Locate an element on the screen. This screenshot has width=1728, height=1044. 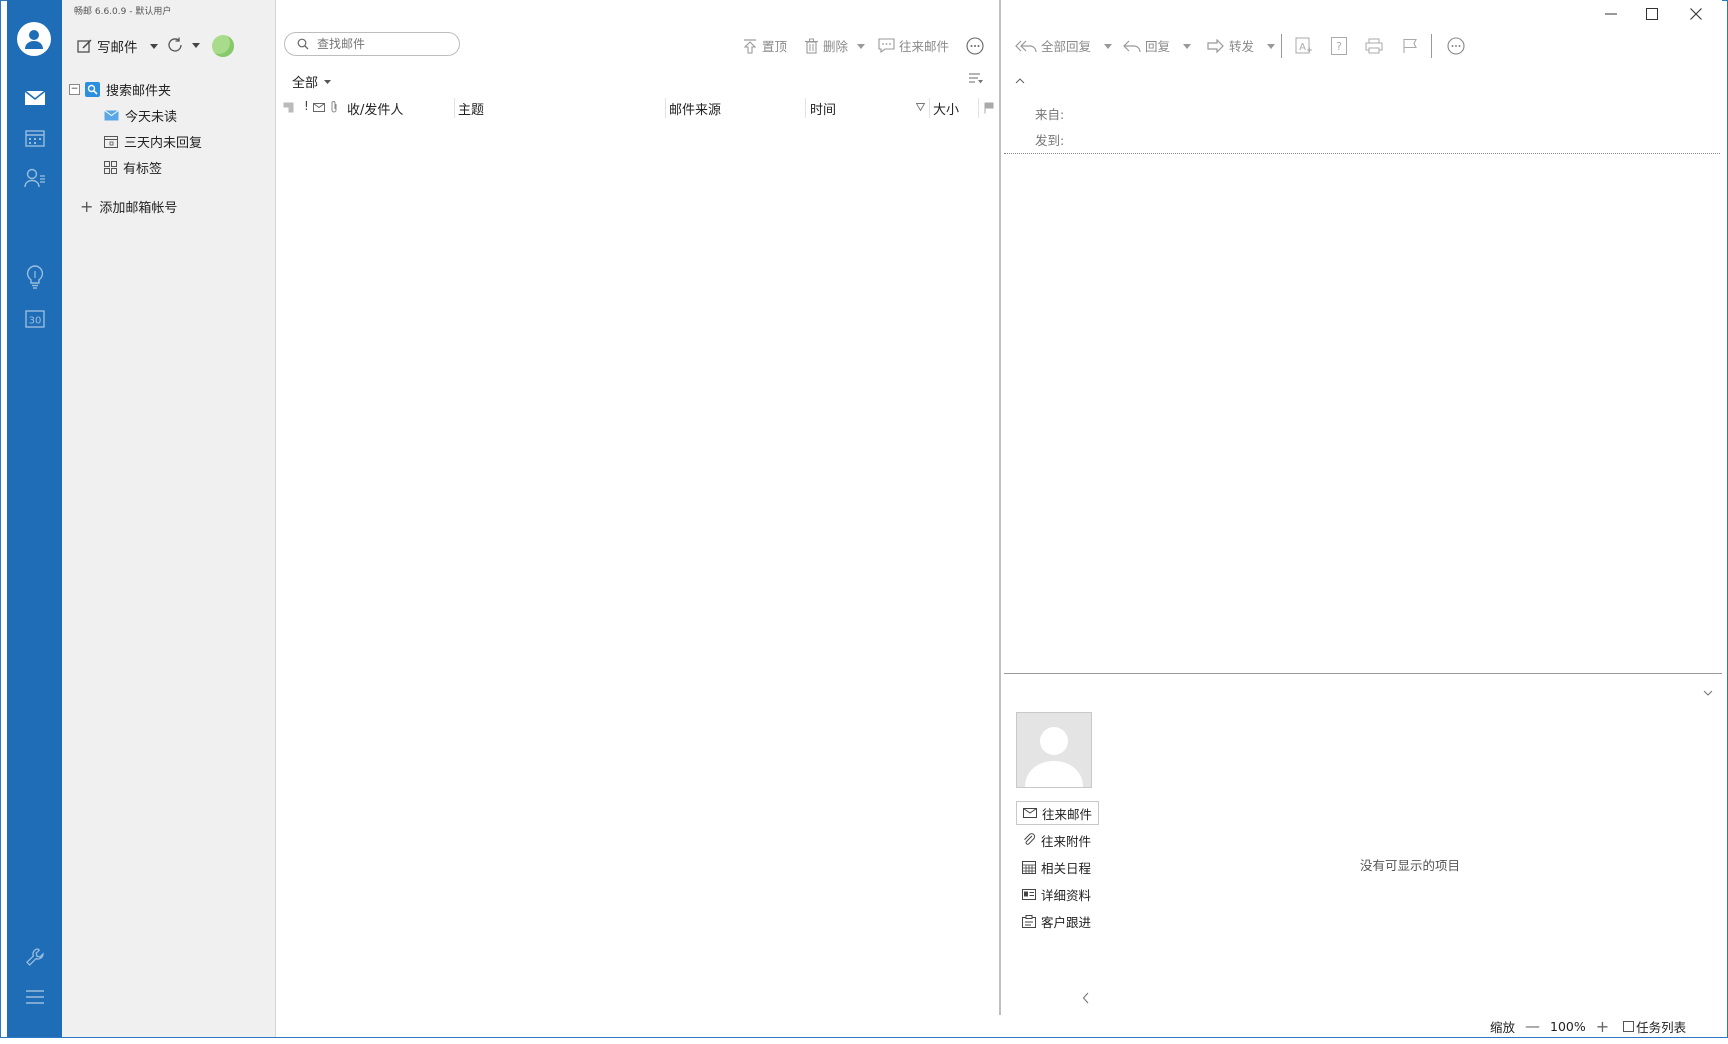
close-icon is located at coordinates (1696, 14).